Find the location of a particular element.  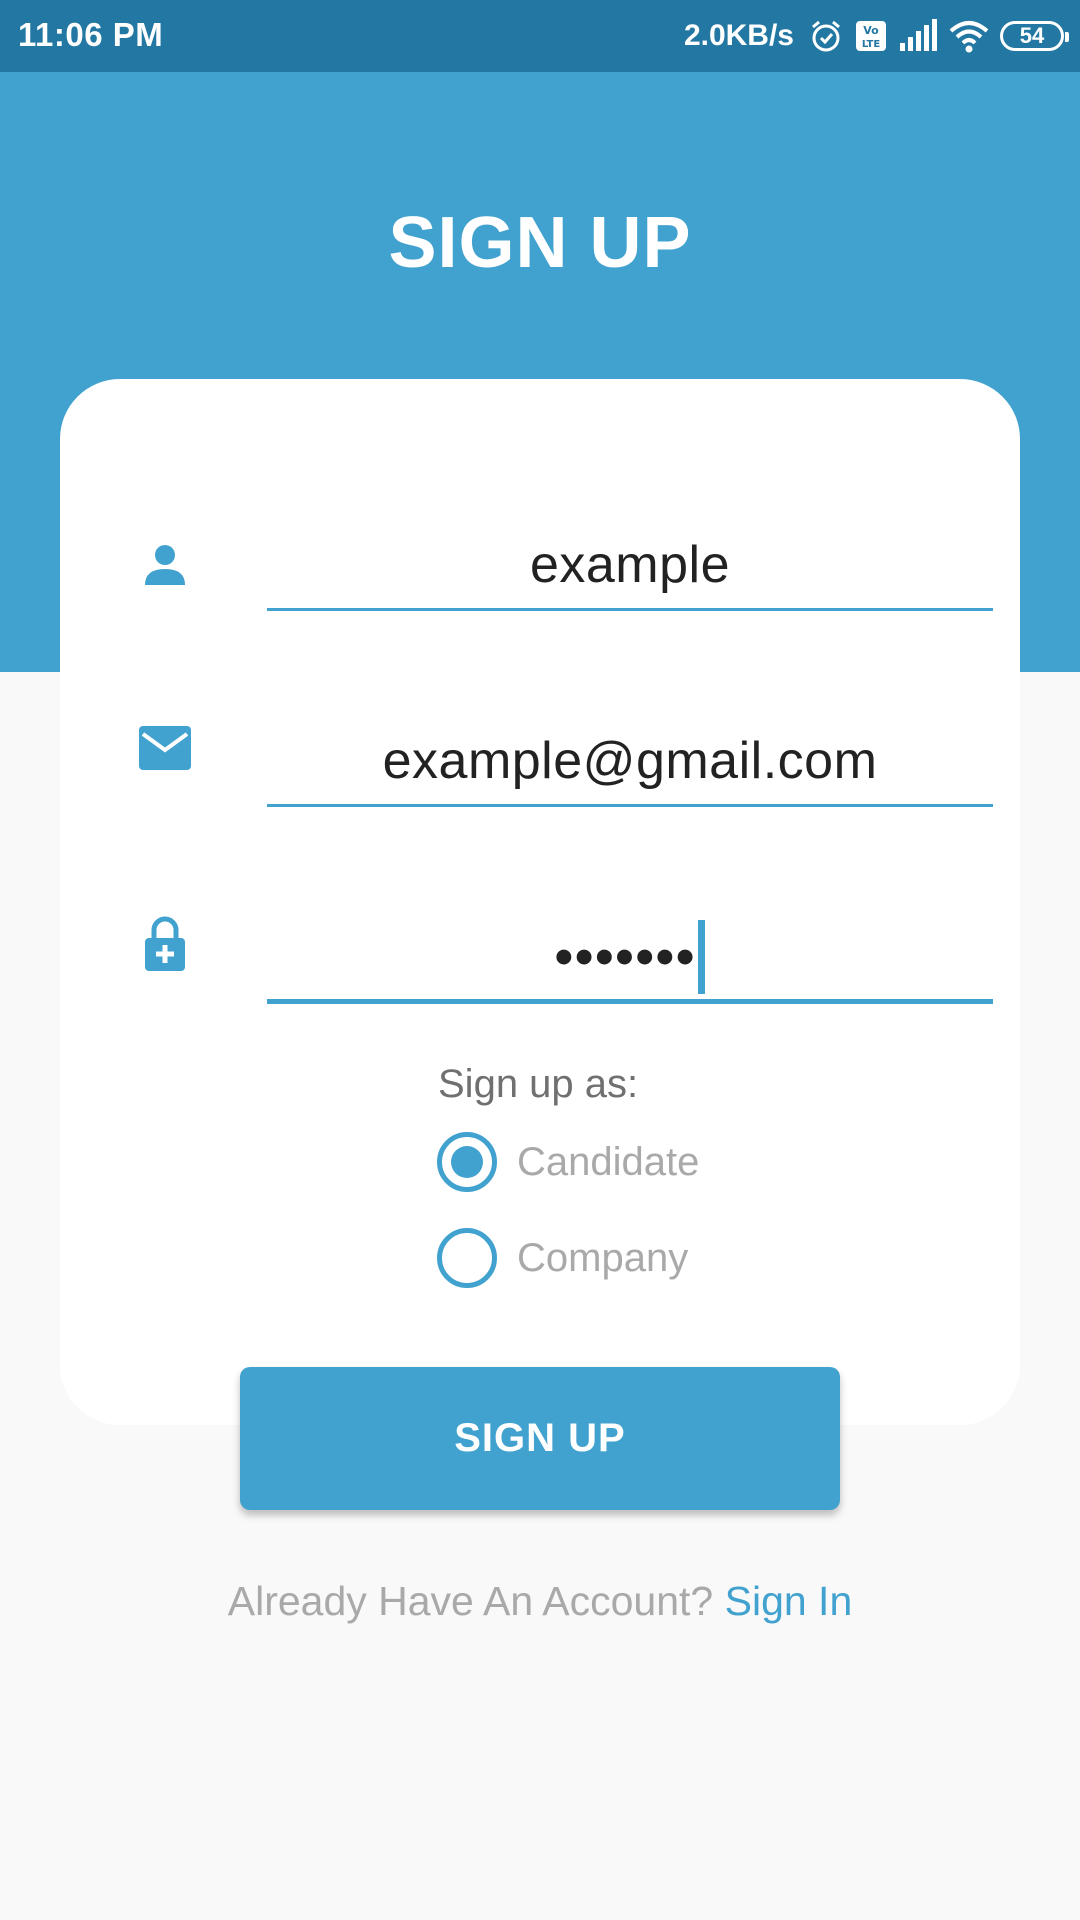

signin-prompt-line: Already Have An Account? Sign In is located at coordinates (540, 1601).